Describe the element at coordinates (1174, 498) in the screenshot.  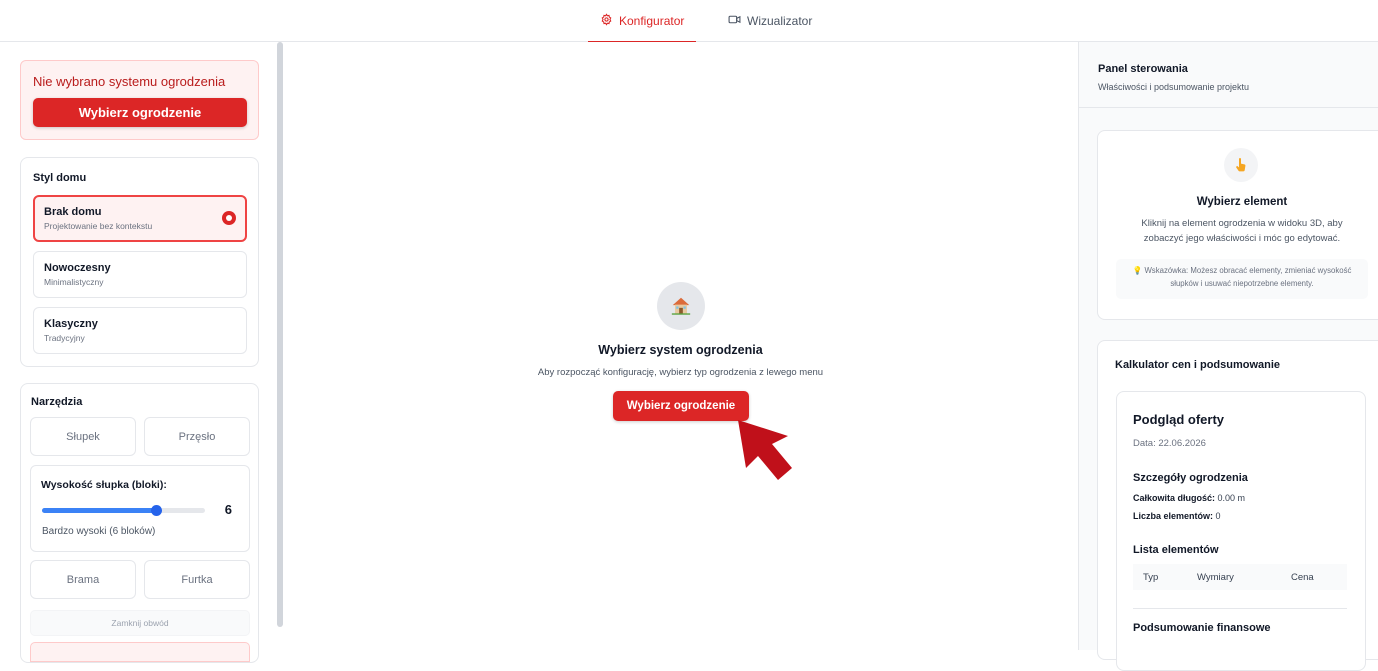
I see `total-length-label: Całkowita długość:` at that location.